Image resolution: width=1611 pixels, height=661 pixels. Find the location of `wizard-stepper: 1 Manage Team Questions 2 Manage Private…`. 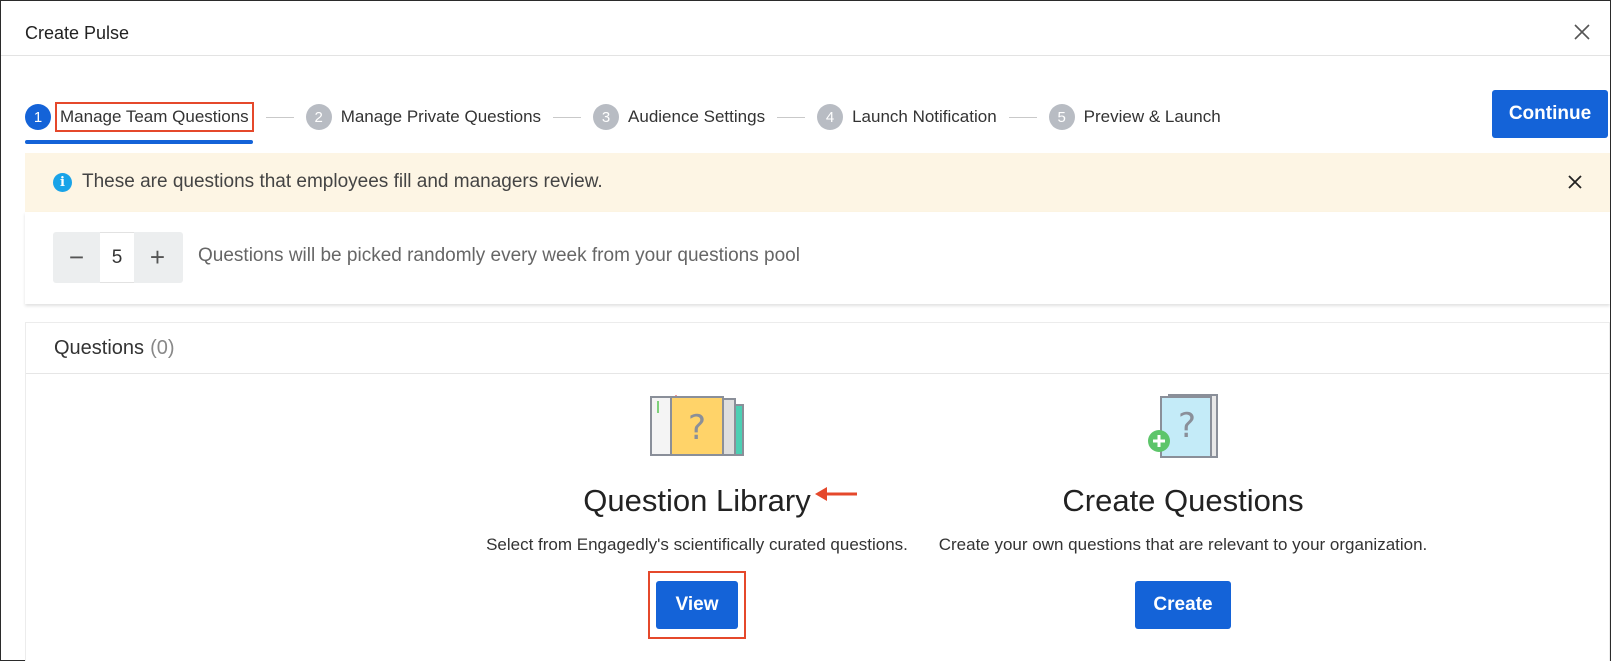

wizard-stepper: 1 Manage Team Questions 2 Manage Private… is located at coordinates (623, 119).